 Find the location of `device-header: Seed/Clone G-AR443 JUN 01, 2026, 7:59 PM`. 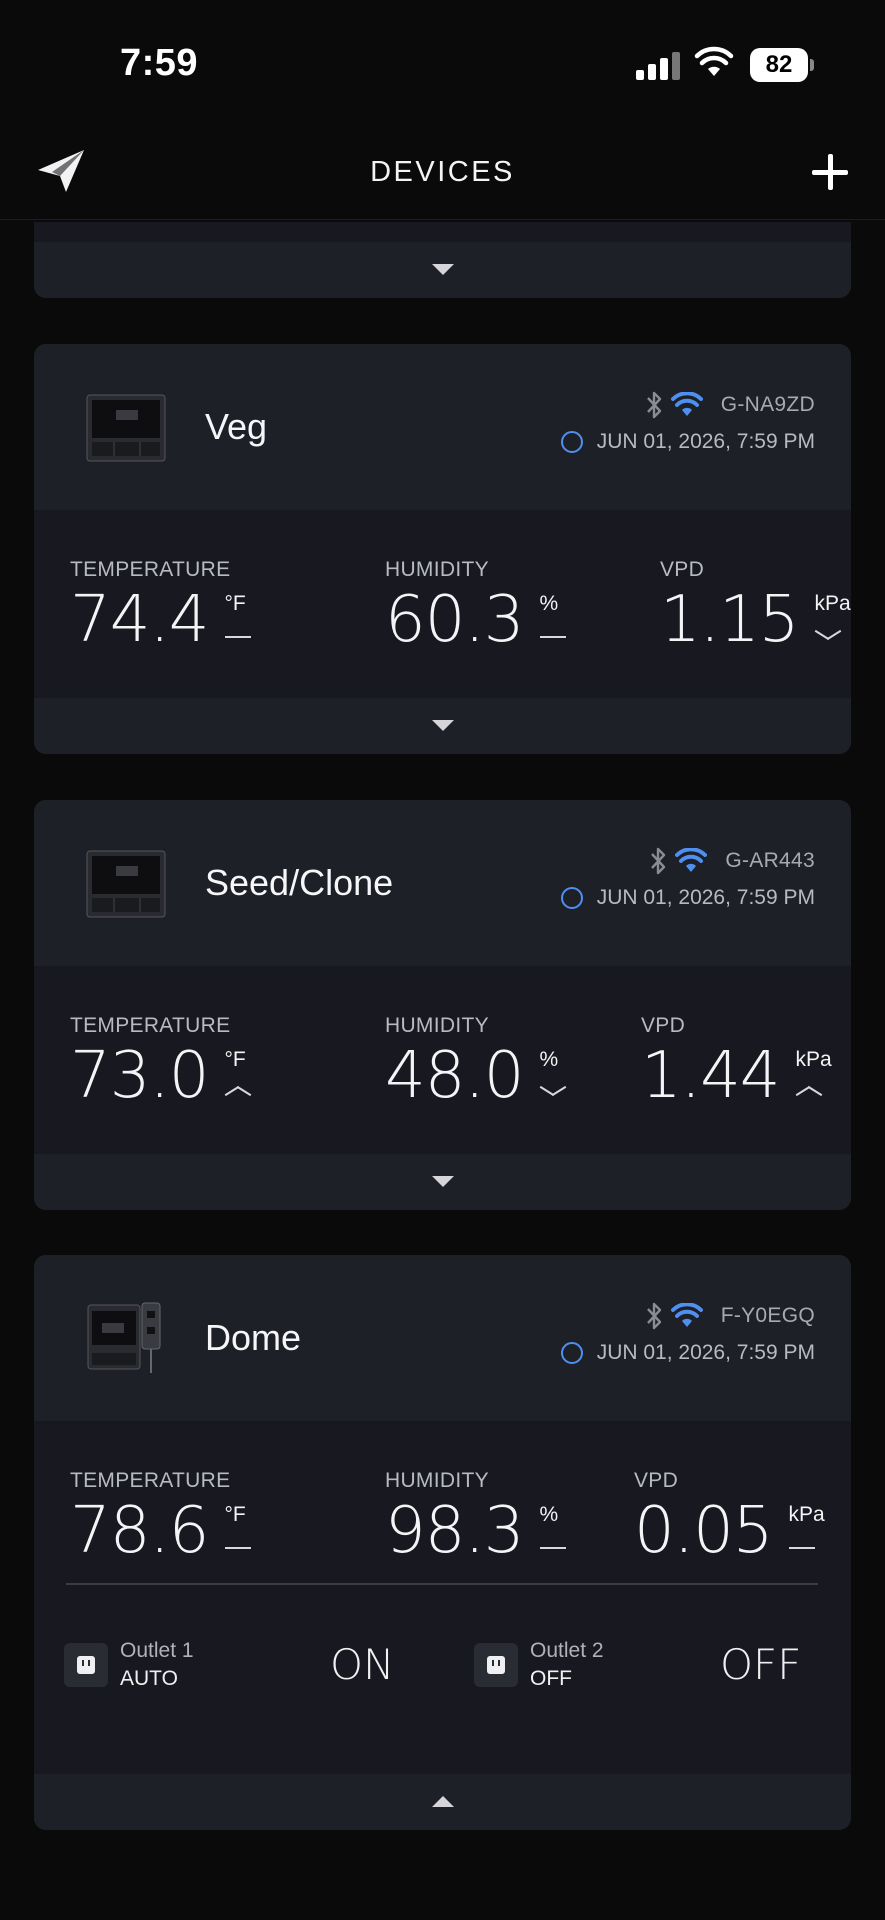

device-header: Seed/Clone G-AR443 JUN 01, 2026, 7:59 PM is located at coordinates (442, 883).